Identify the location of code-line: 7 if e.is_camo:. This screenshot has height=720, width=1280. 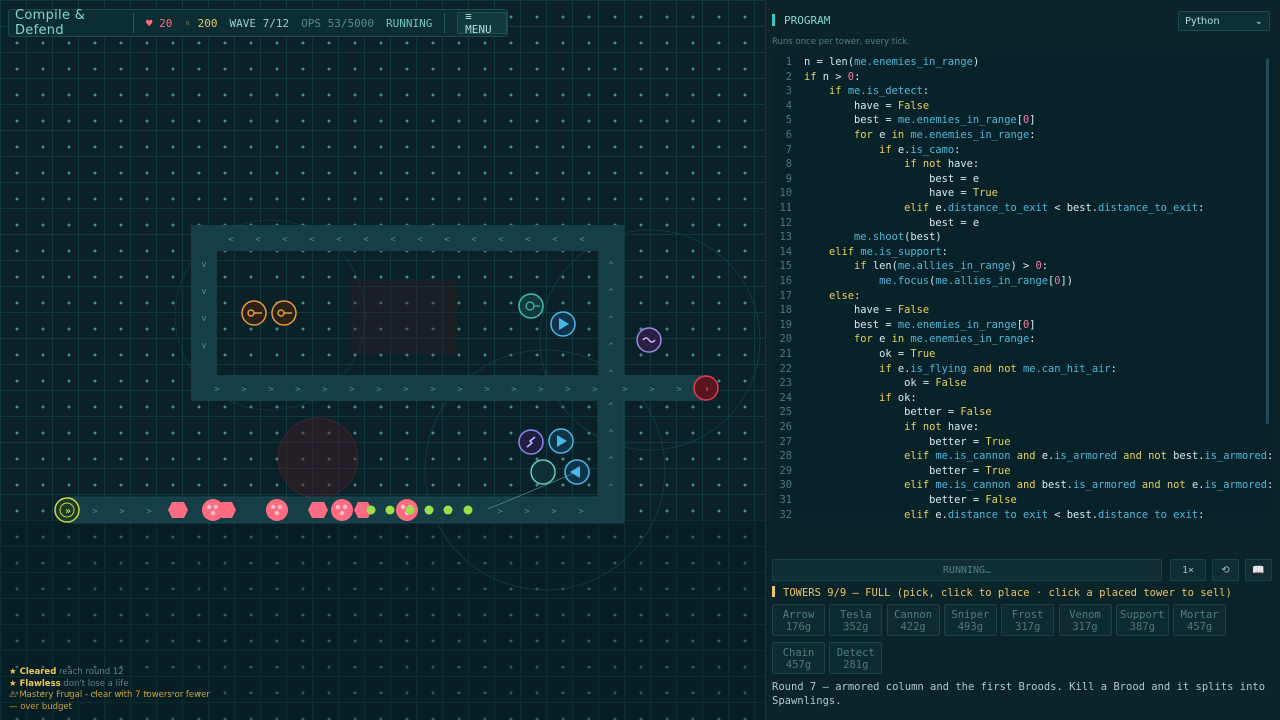
(866, 150).